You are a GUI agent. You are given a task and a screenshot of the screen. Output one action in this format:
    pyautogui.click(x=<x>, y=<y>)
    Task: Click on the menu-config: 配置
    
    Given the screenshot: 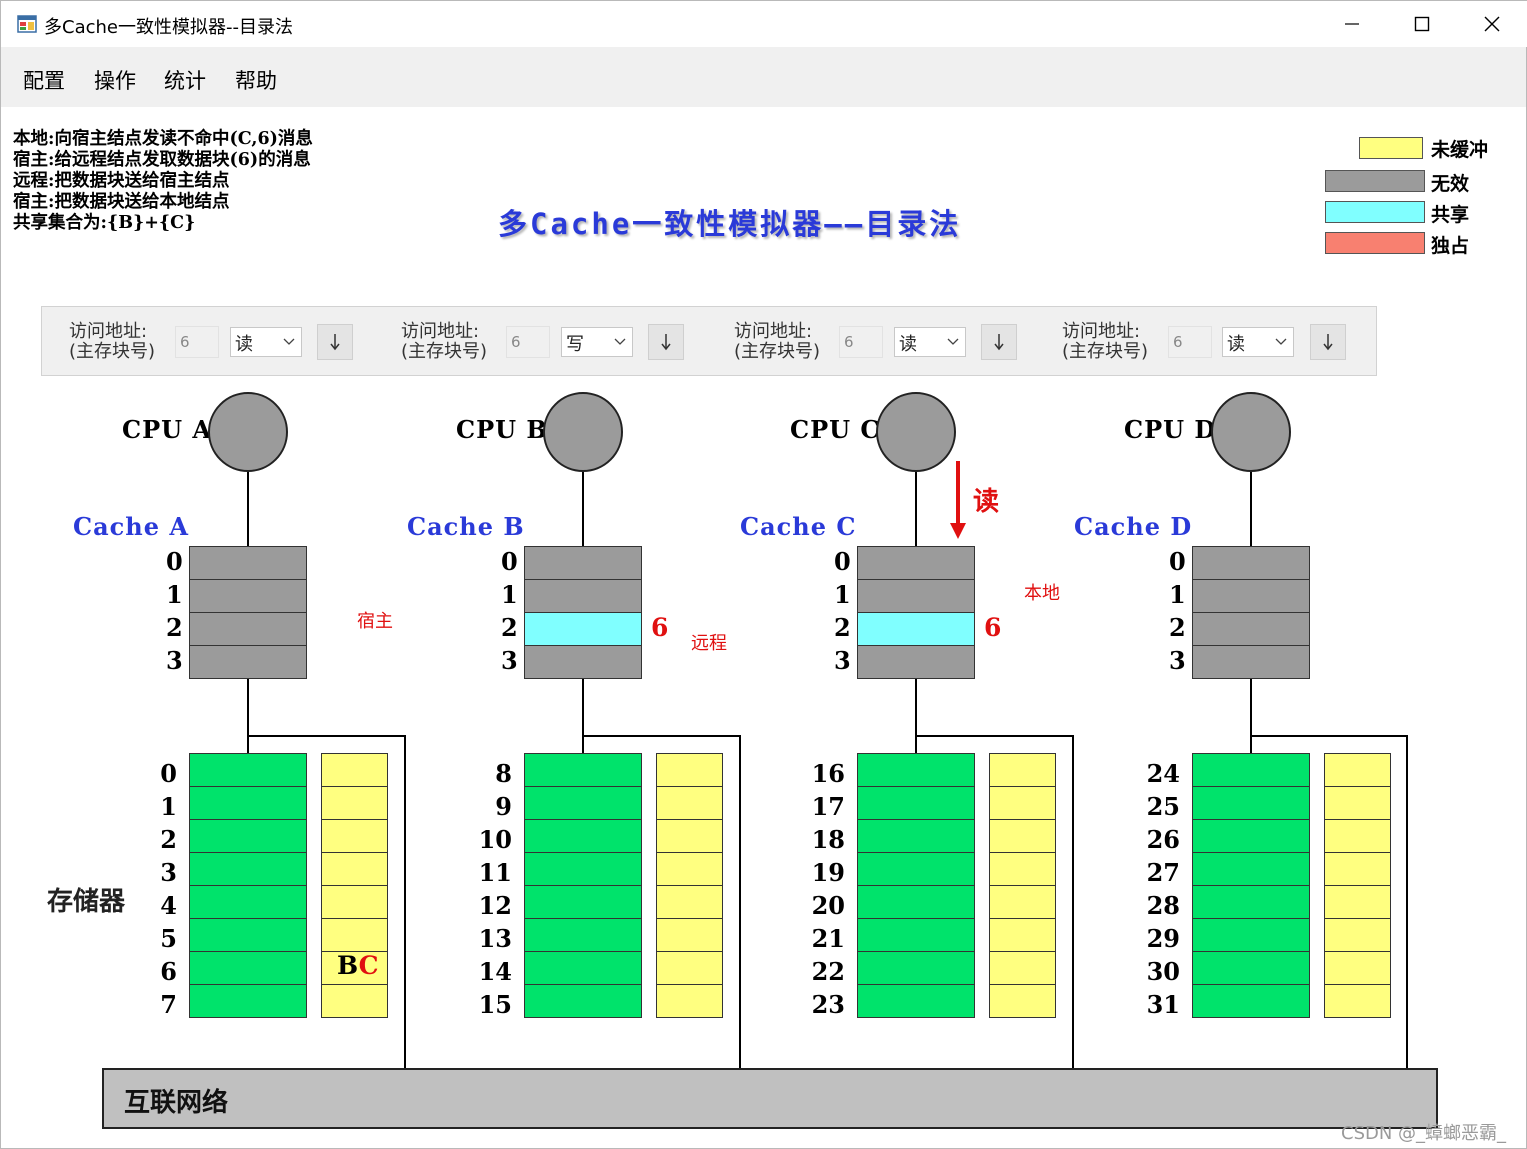 What is the action you would take?
    pyautogui.click(x=44, y=80)
    